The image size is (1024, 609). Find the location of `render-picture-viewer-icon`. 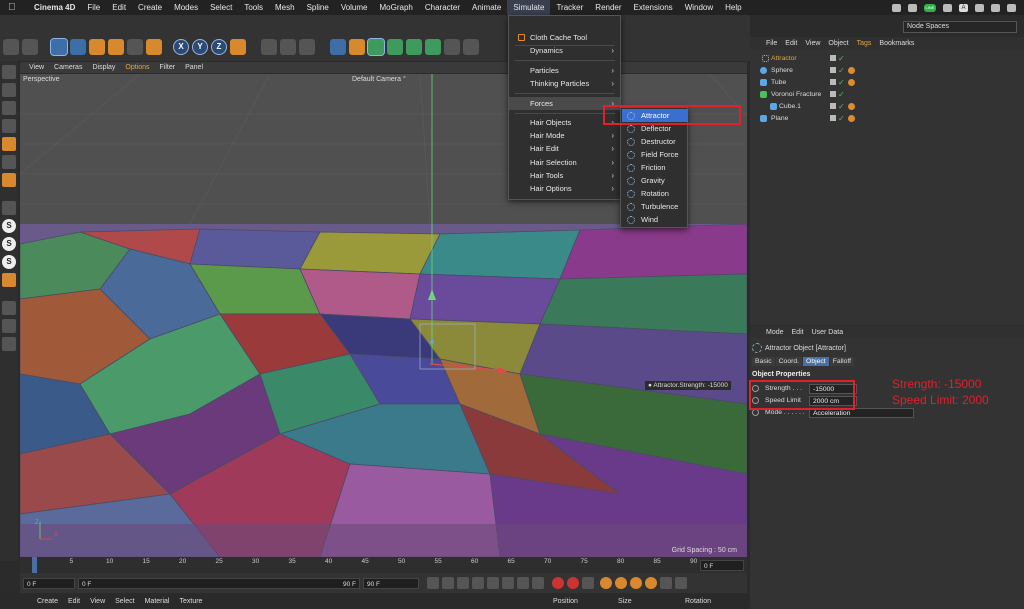

render-picture-viewer-icon is located at coordinates (288, 47).